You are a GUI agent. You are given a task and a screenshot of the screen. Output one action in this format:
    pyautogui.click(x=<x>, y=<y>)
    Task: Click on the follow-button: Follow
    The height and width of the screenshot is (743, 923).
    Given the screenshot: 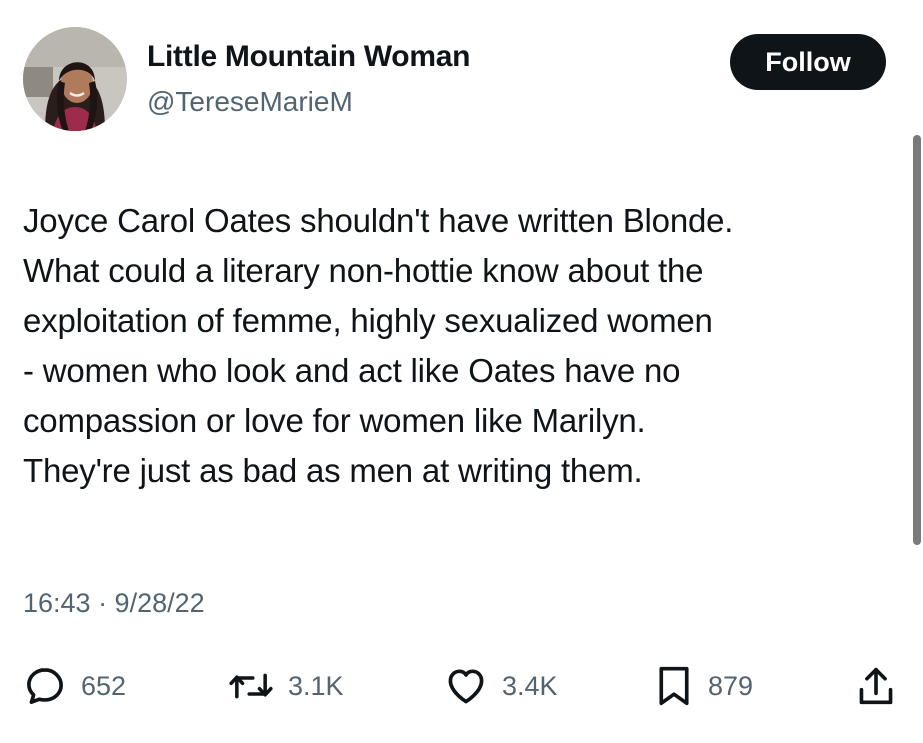 What is the action you would take?
    pyautogui.click(x=808, y=62)
    